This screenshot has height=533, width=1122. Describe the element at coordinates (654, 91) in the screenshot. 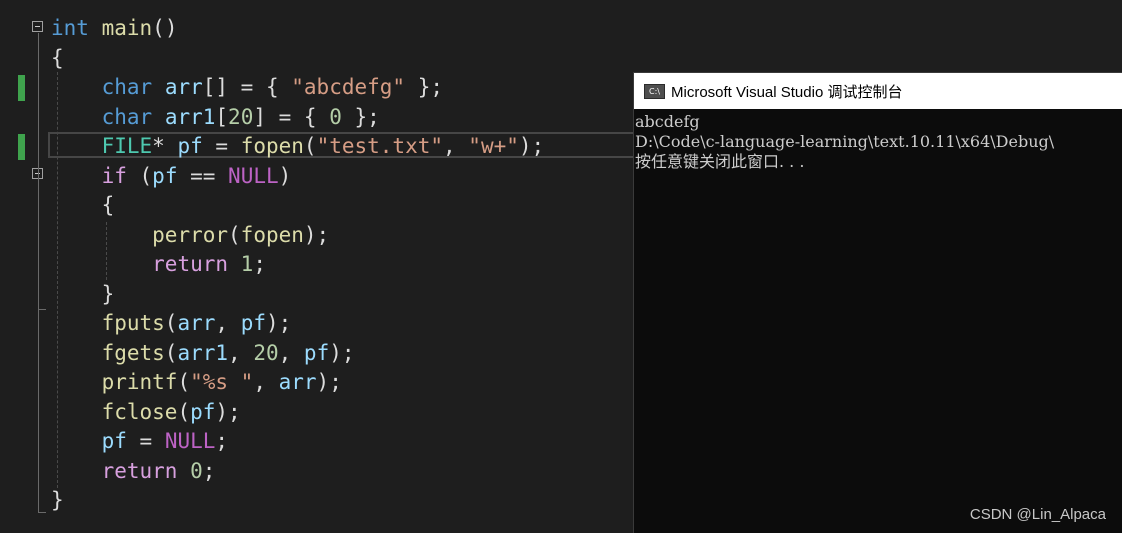

I see `console-app-icon: C:\` at that location.